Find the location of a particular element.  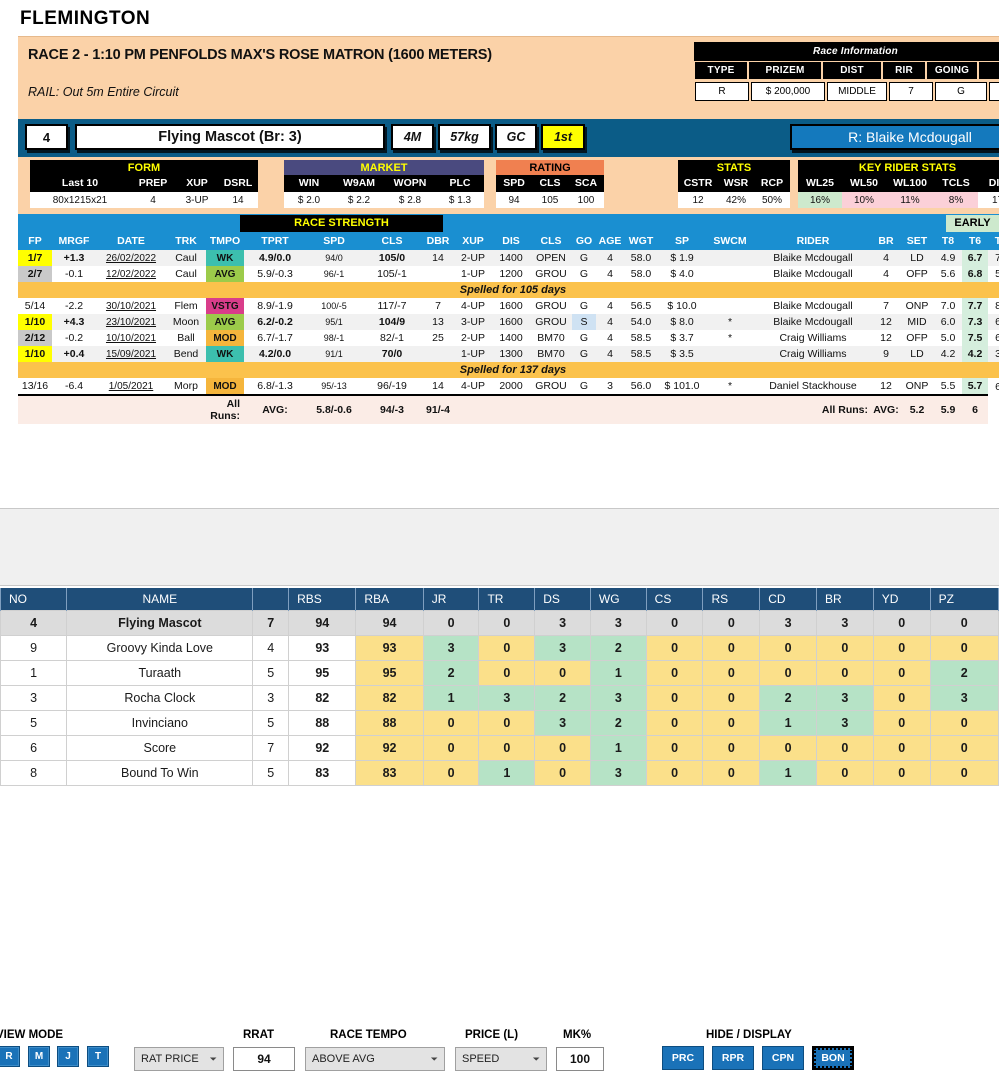

table-row: 1 Turaath 5 95 95 2 0 0 1 0 0 0 0 0 2 is located at coordinates (499, 673).